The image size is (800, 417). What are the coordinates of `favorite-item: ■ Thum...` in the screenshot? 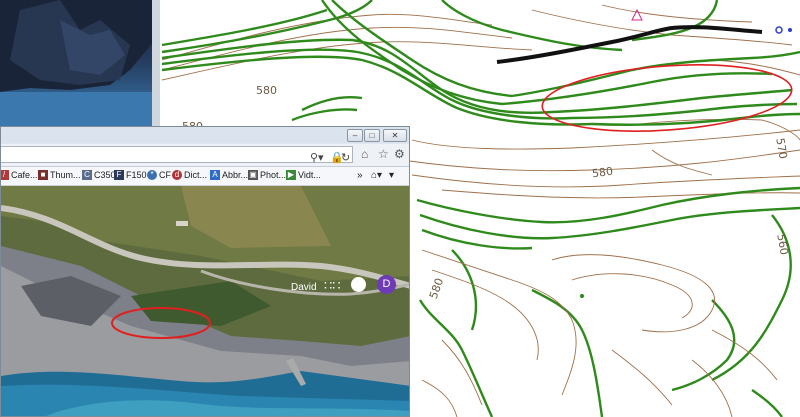 It's located at (59, 175).